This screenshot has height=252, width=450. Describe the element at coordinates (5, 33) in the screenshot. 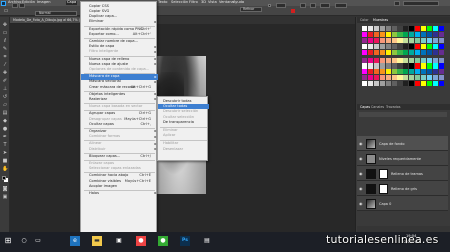

I see `marquee-tool-icon: ▭` at that location.